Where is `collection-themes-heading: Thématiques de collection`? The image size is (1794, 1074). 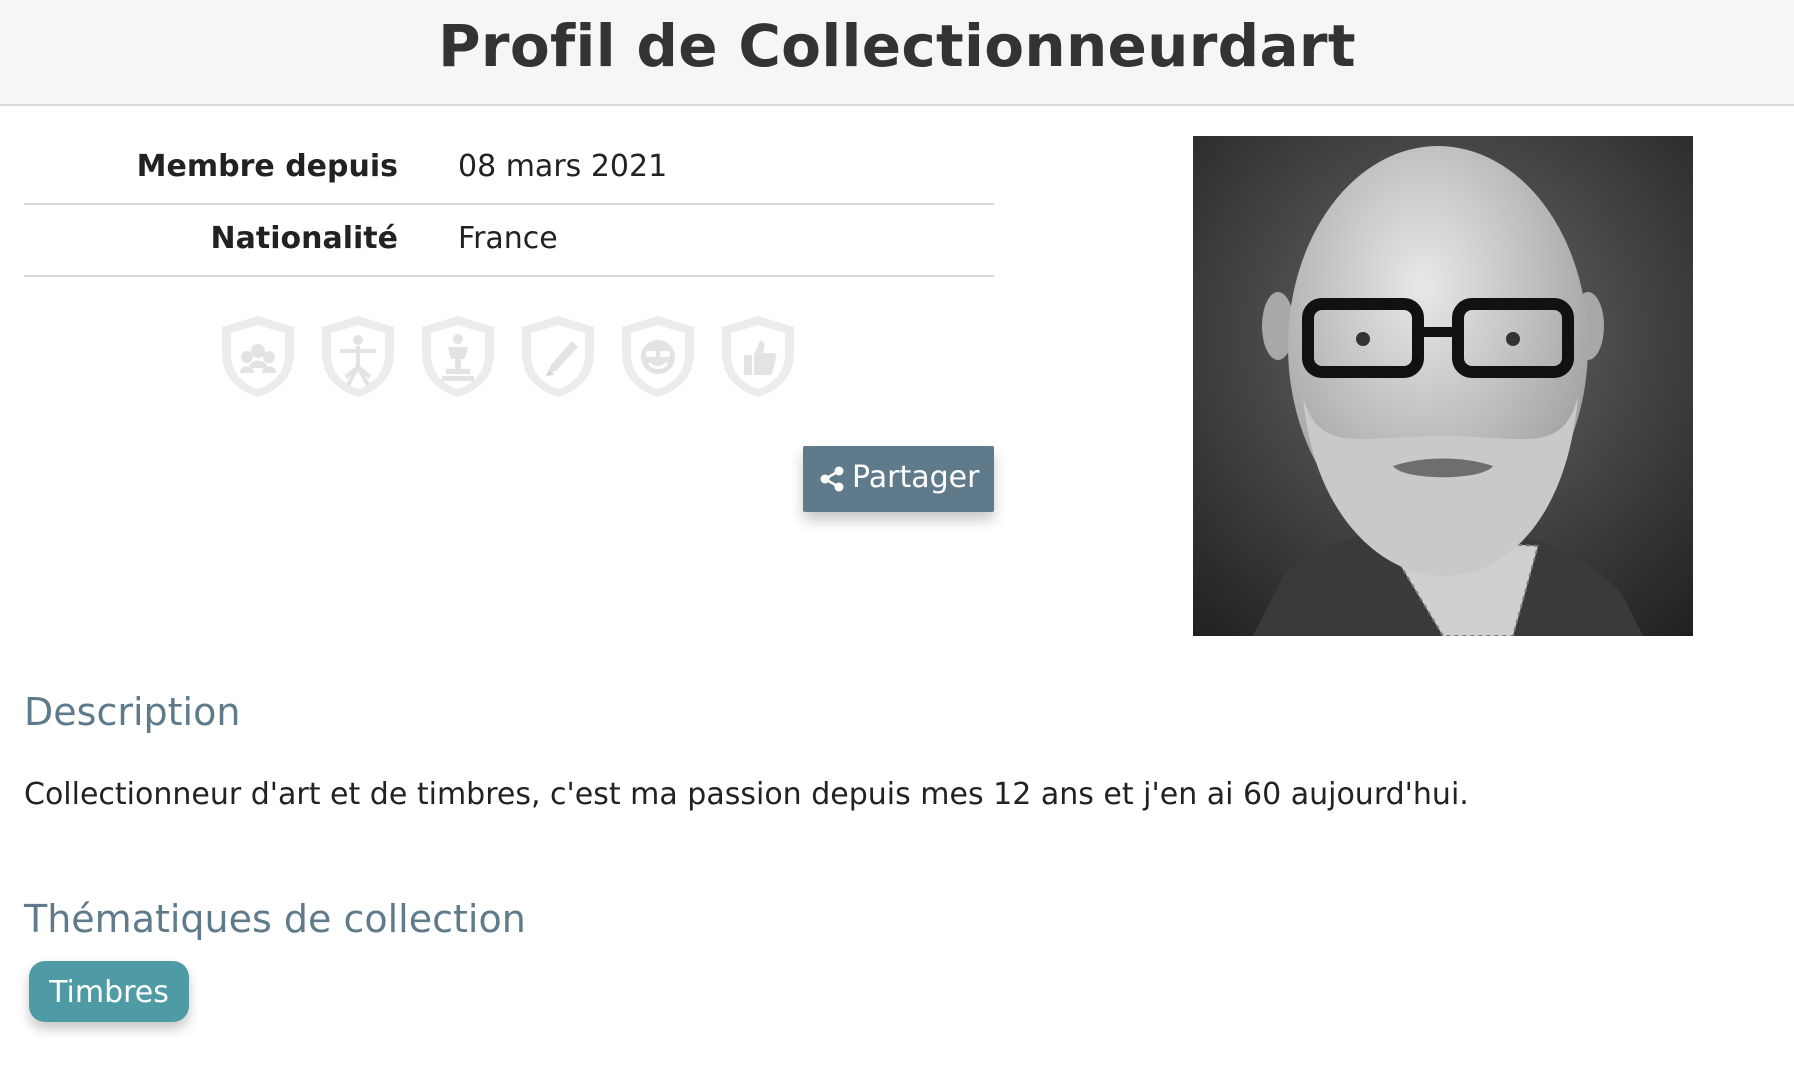
collection-themes-heading: Thématiques de collection is located at coordinates (275, 919).